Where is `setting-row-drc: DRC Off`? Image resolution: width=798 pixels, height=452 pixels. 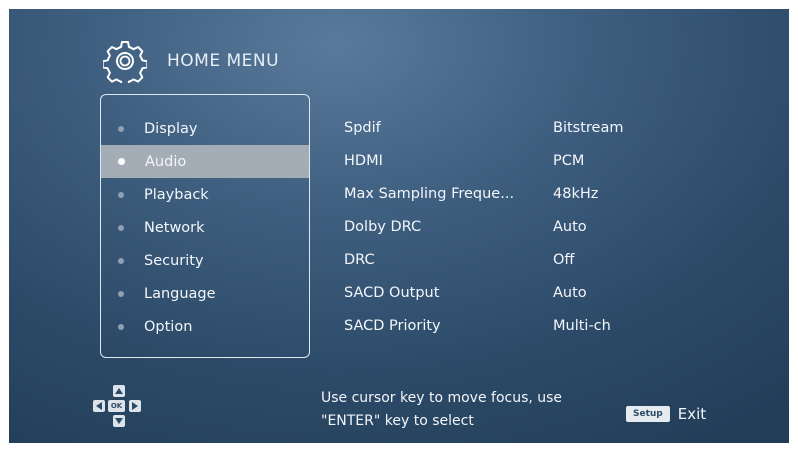 setting-row-drc: DRC Off is located at coordinates (554, 259).